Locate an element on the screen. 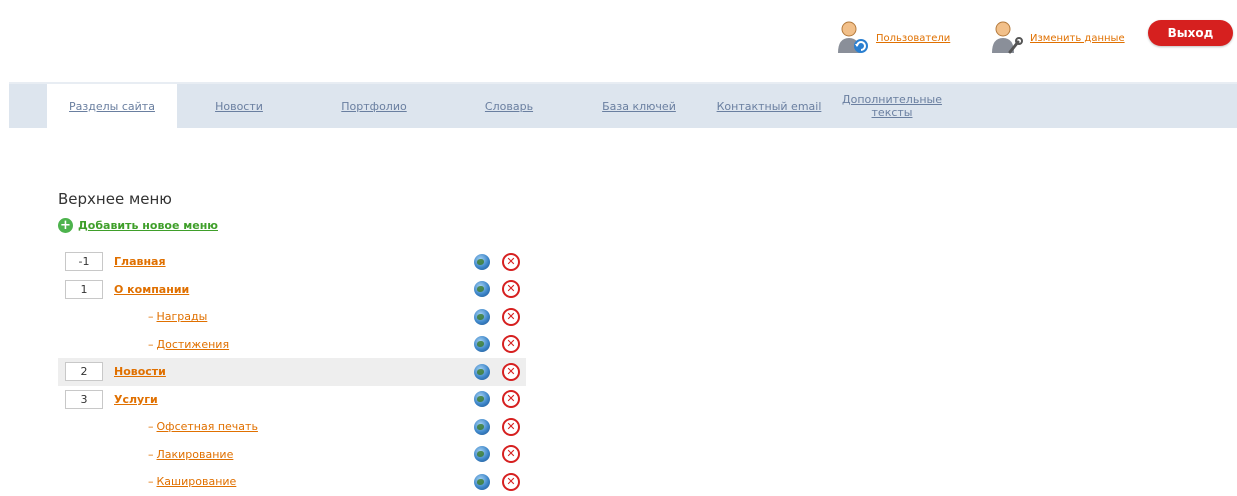  add-menu-link: + Добавить новое меню is located at coordinates (138, 225).